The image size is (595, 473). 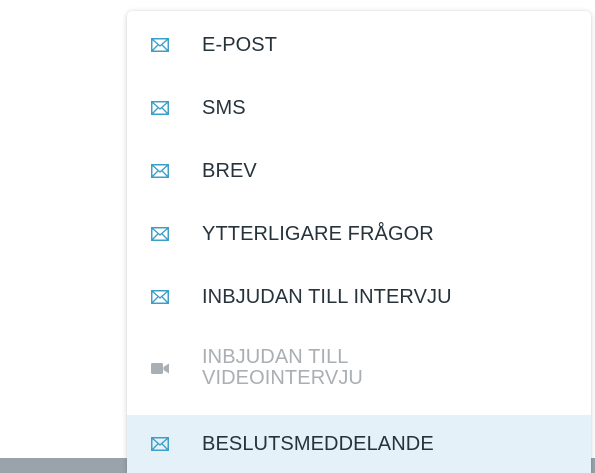 I want to click on video-camera-icon, so click(x=160, y=368).